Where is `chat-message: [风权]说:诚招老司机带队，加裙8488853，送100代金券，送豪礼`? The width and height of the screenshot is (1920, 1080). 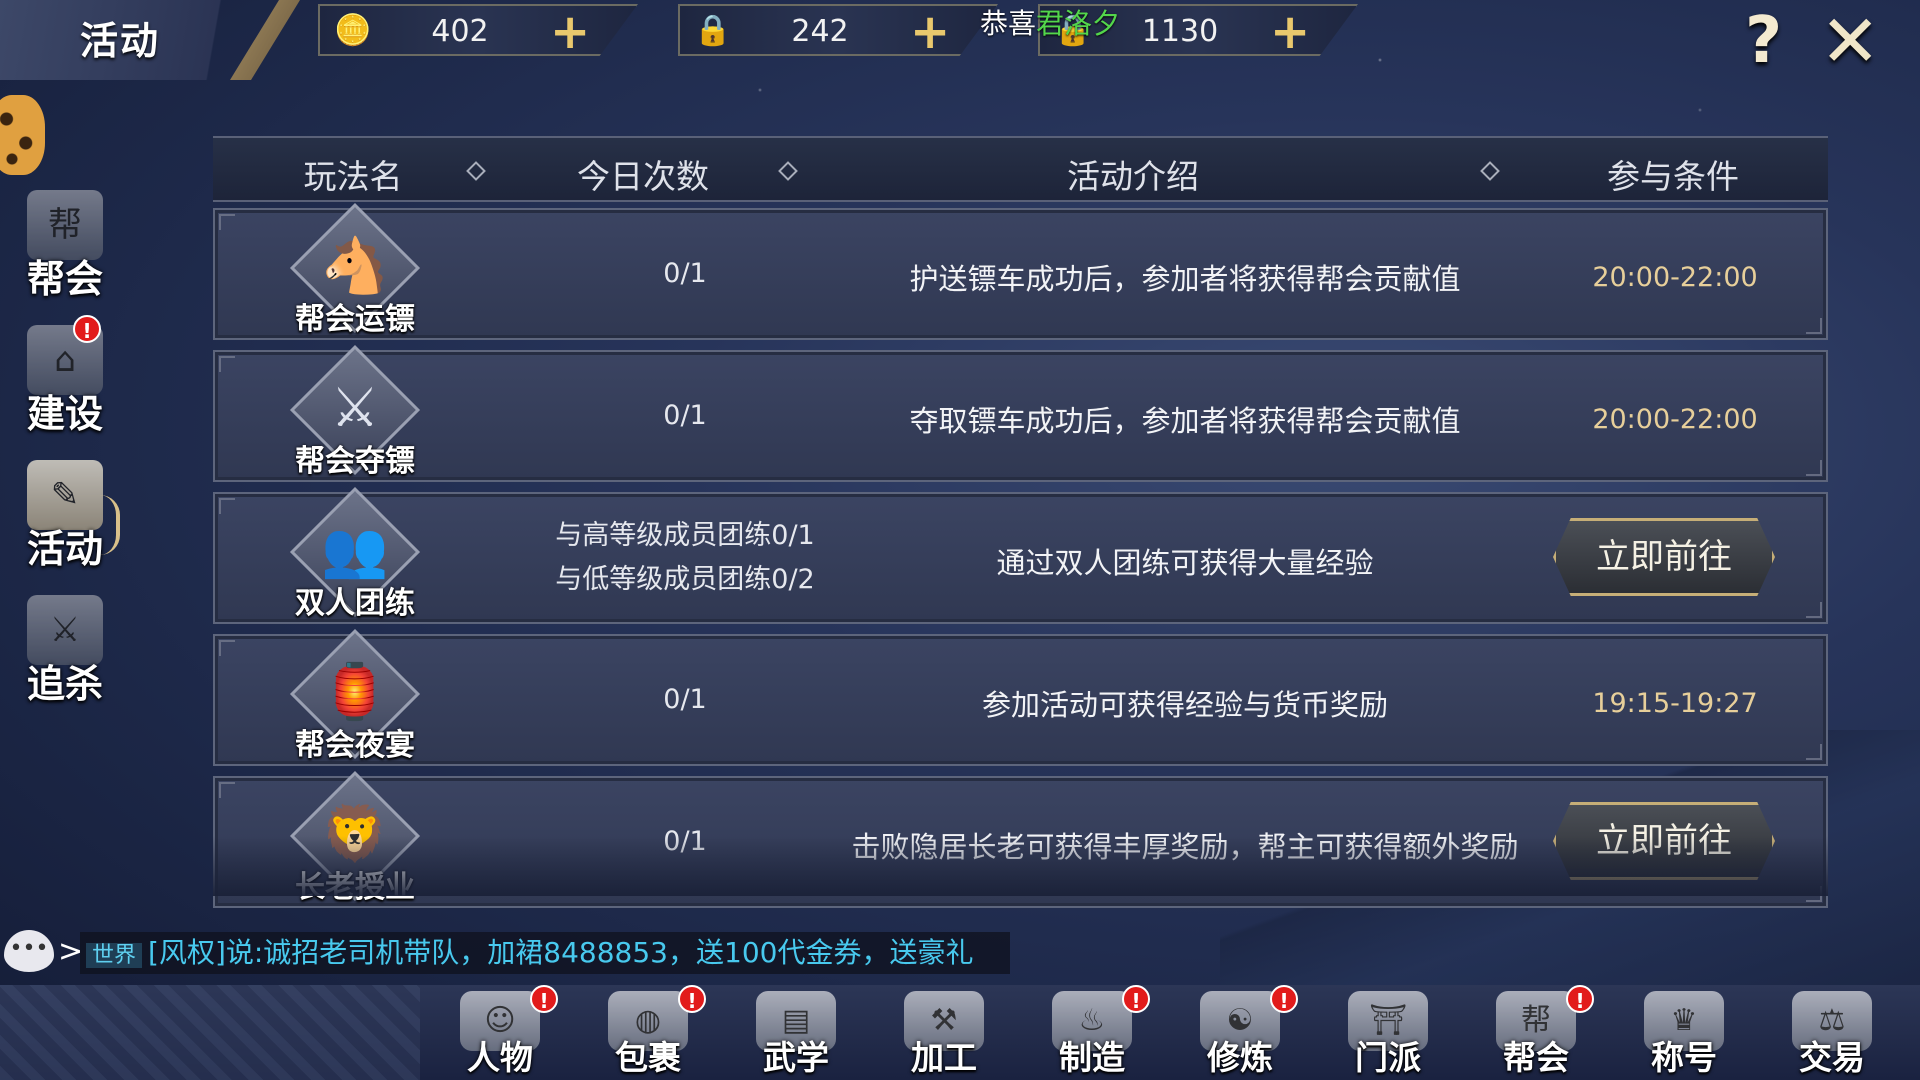 chat-message: [风权]说:诚招老司机带队，加裙8488853，送100代金券，送豪礼 is located at coordinates (561, 952).